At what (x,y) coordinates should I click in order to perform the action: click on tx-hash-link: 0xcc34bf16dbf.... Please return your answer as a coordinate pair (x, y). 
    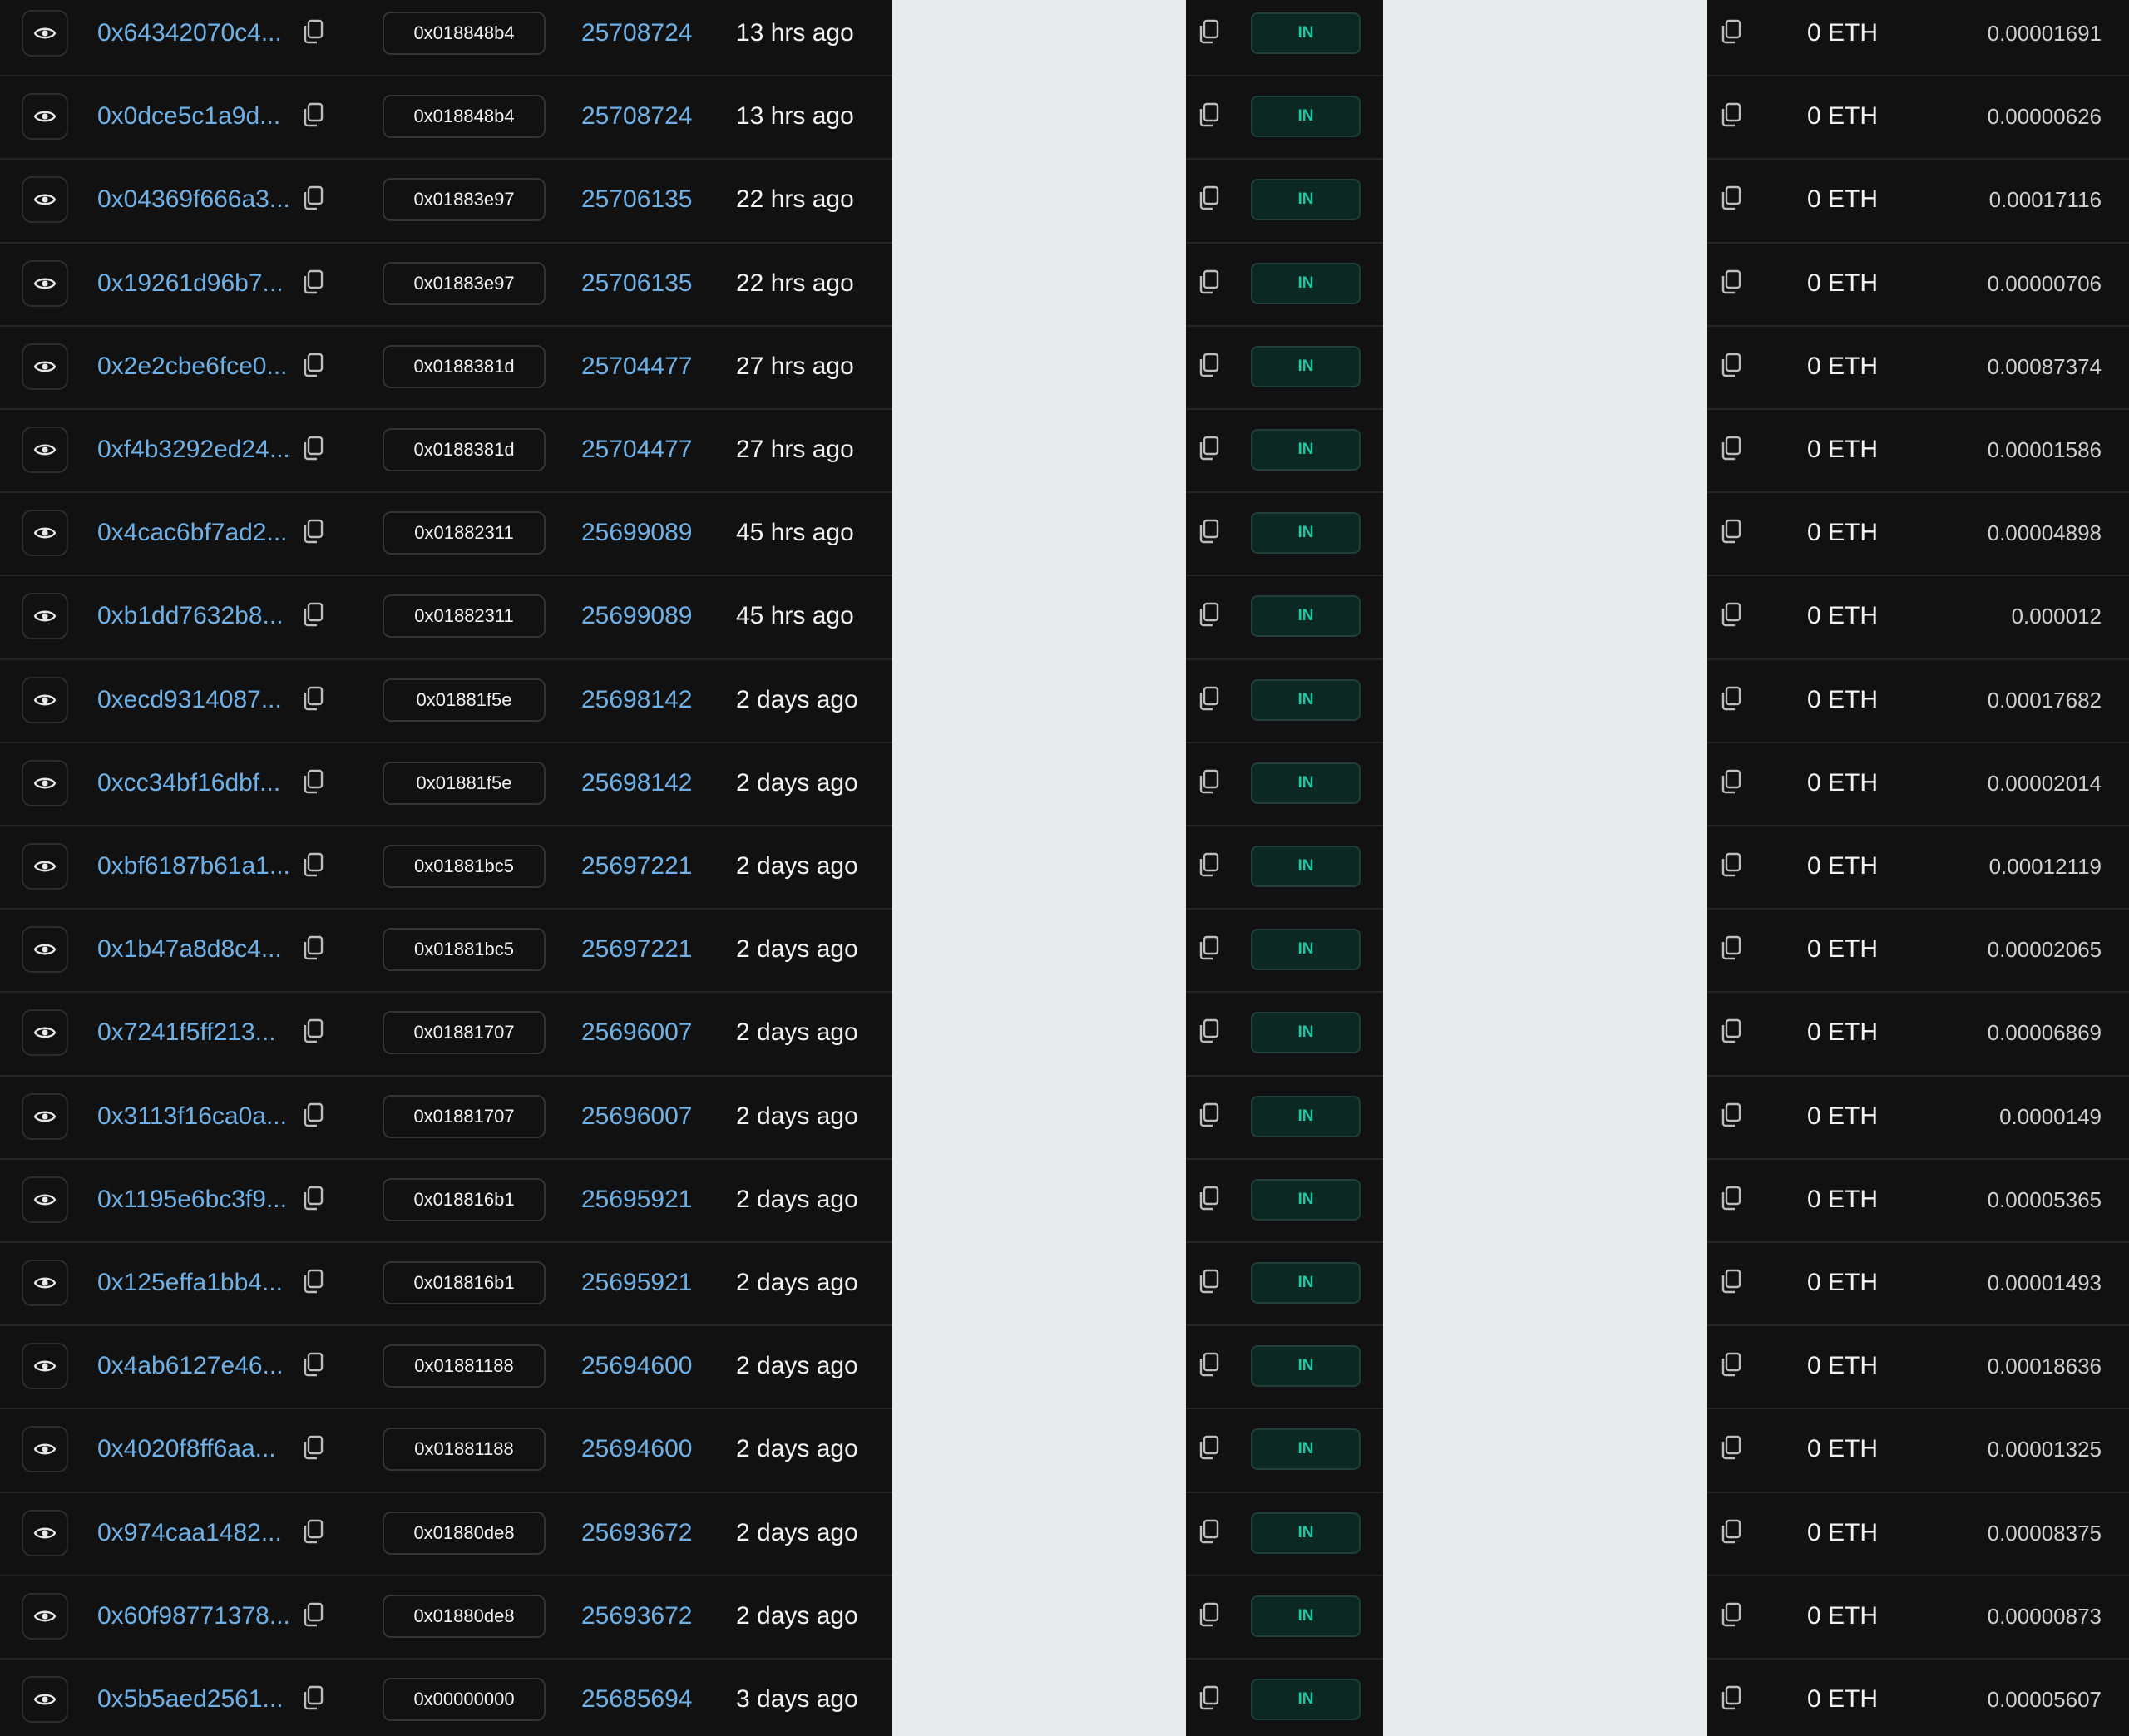
    Looking at the image, I should click on (193, 783).